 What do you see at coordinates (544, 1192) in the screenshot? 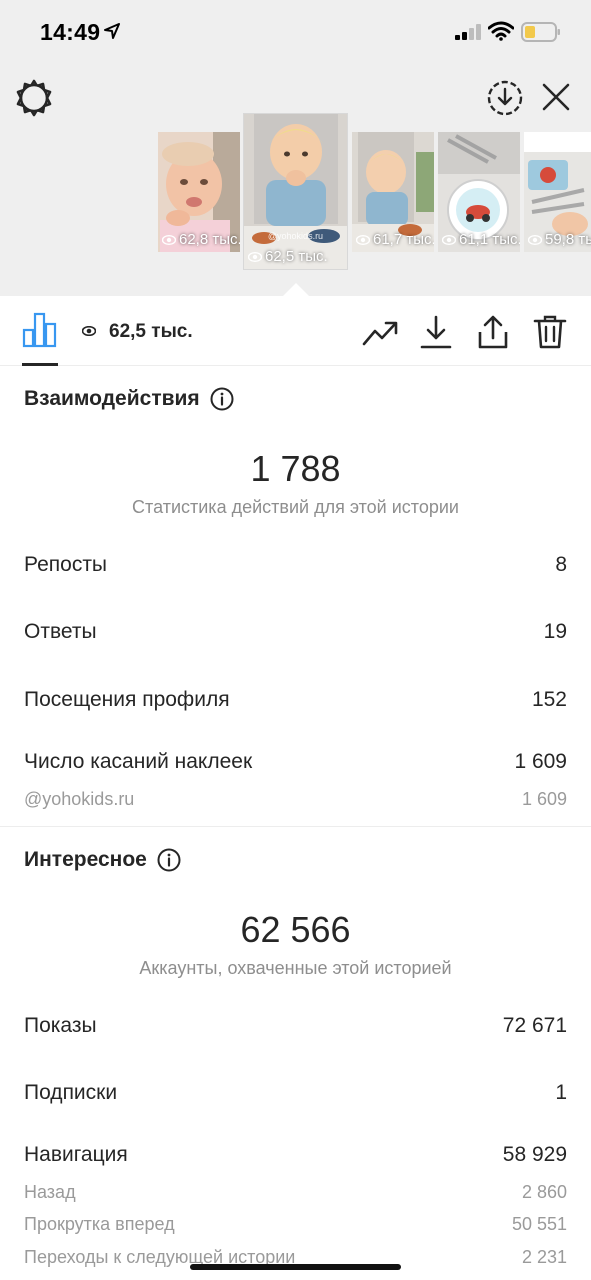
I see `stat-subvalue: 2 860` at bounding box center [544, 1192].